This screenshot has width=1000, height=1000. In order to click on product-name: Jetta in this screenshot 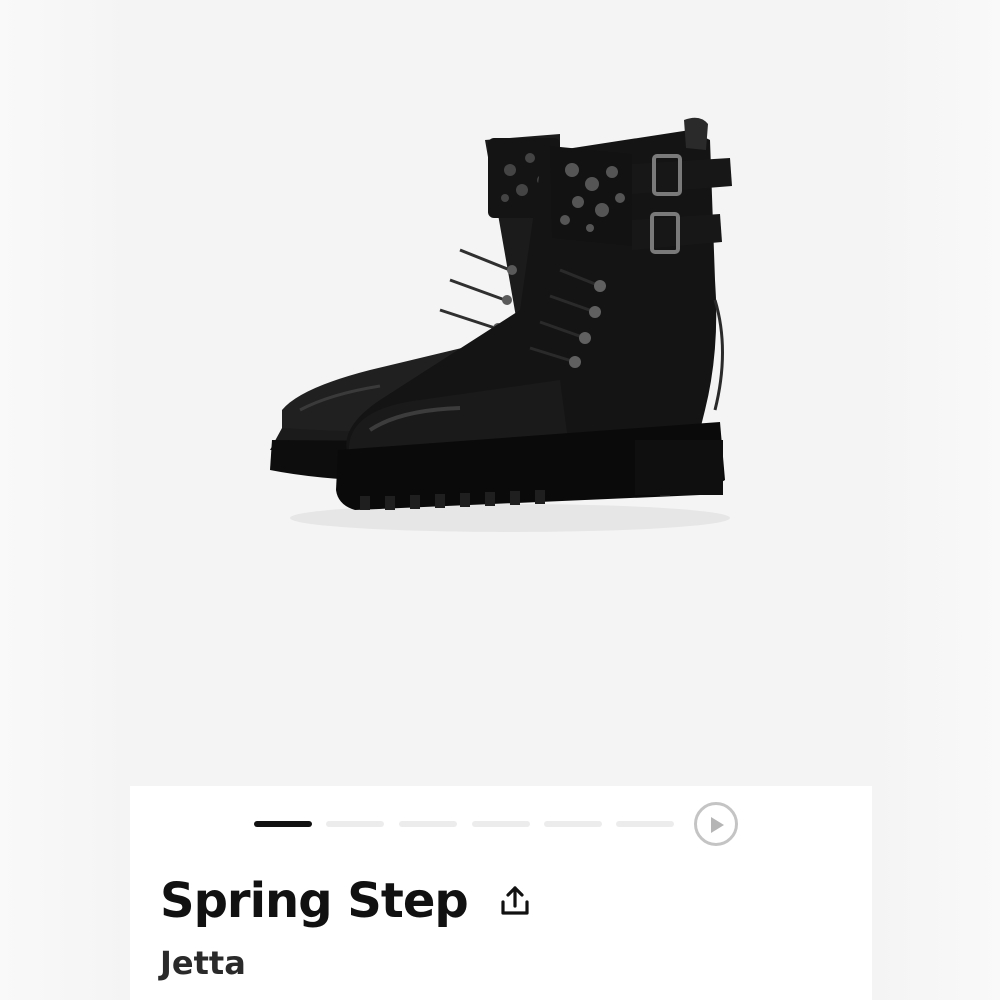, I will do `click(203, 963)`.